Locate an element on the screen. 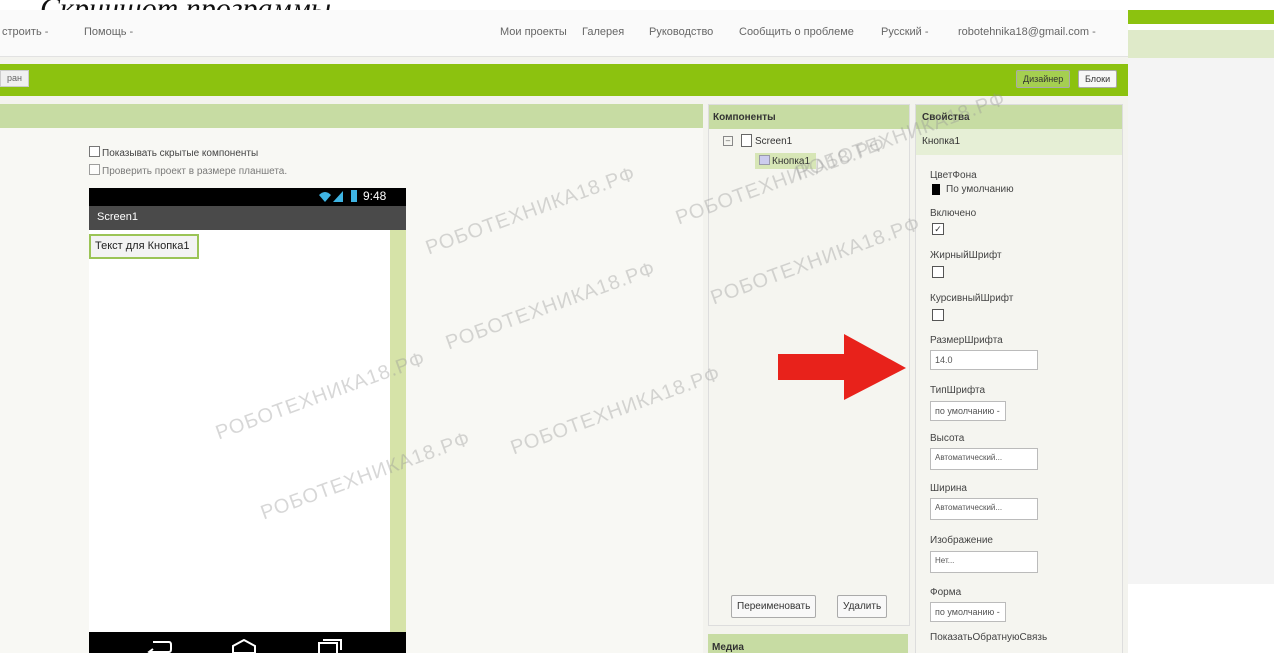 The height and width of the screenshot is (653, 1274). menu-report-problem: Сообщить о проблеме is located at coordinates (796, 32).